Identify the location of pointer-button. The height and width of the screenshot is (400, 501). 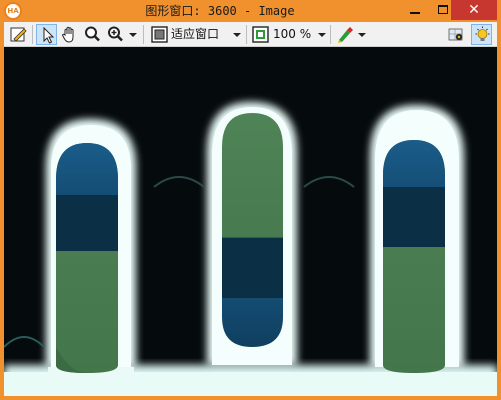
(46, 34).